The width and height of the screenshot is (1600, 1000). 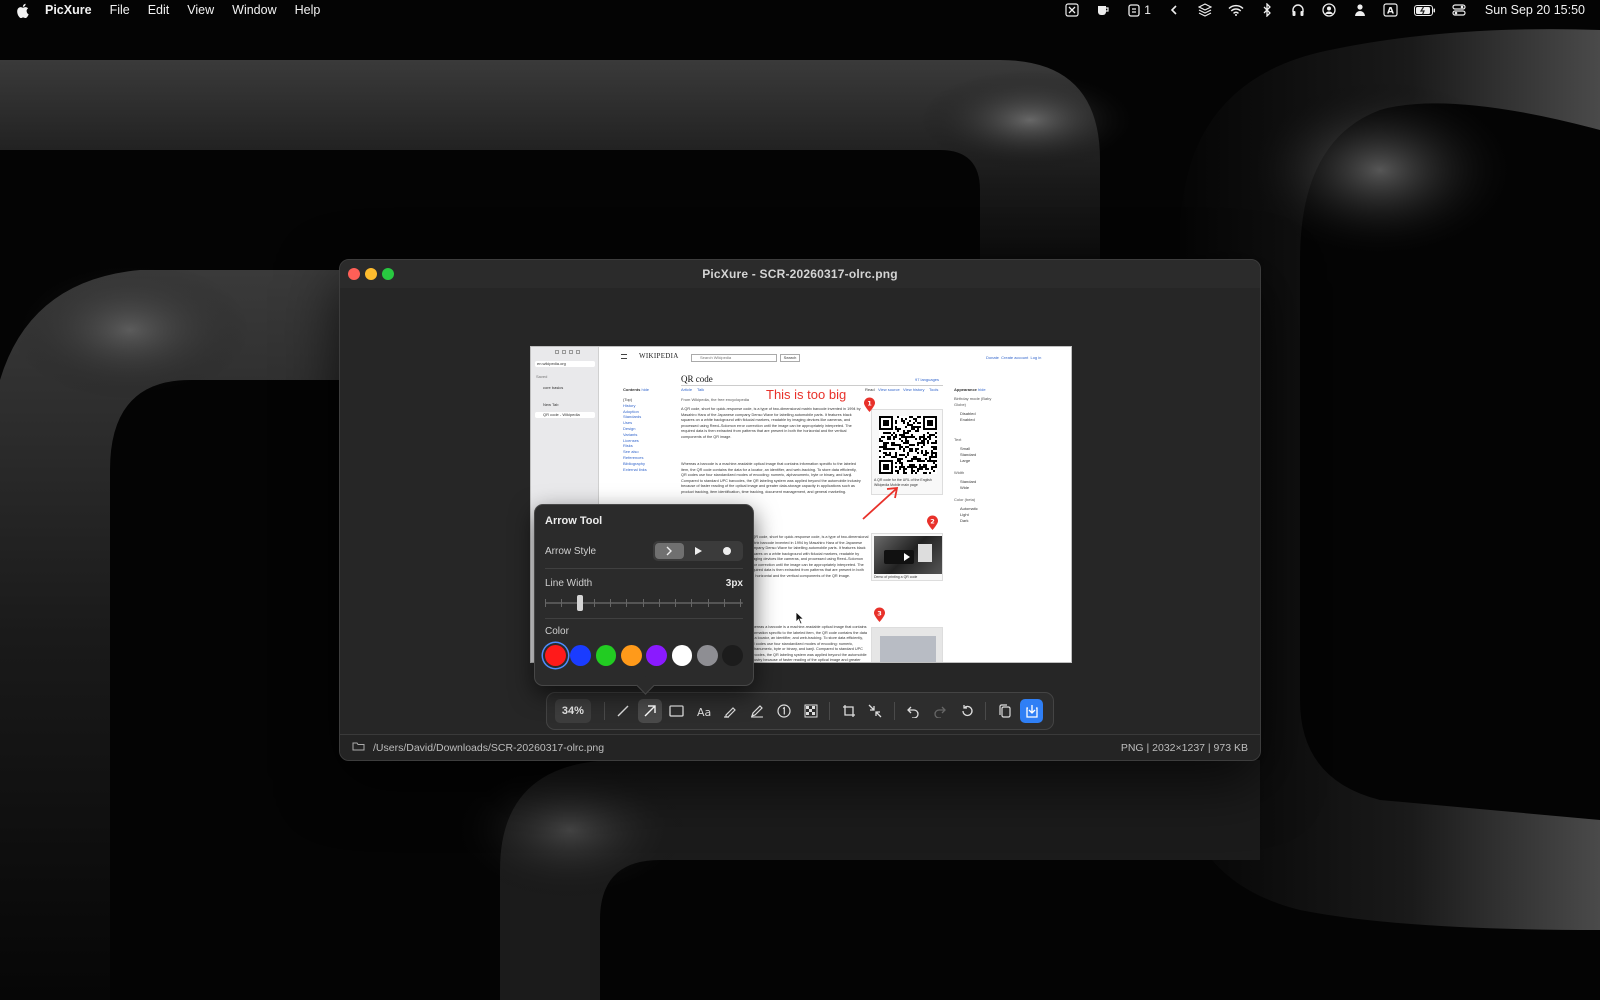 What do you see at coordinates (200, 10) in the screenshot?
I see `menu-view: View` at bounding box center [200, 10].